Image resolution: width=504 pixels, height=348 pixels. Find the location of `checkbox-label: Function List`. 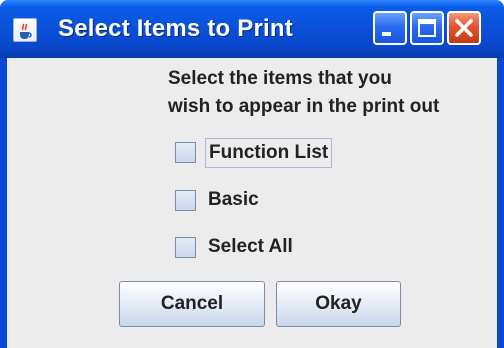

checkbox-label: Function List is located at coordinates (269, 153).